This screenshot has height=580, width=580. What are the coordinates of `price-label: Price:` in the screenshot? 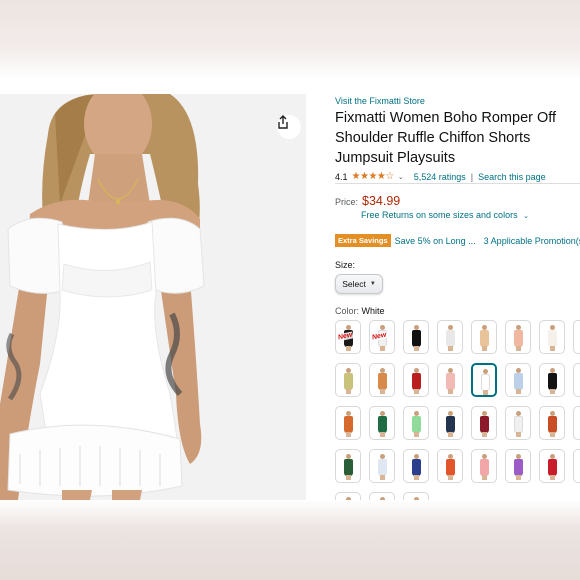 It's located at (347, 202).